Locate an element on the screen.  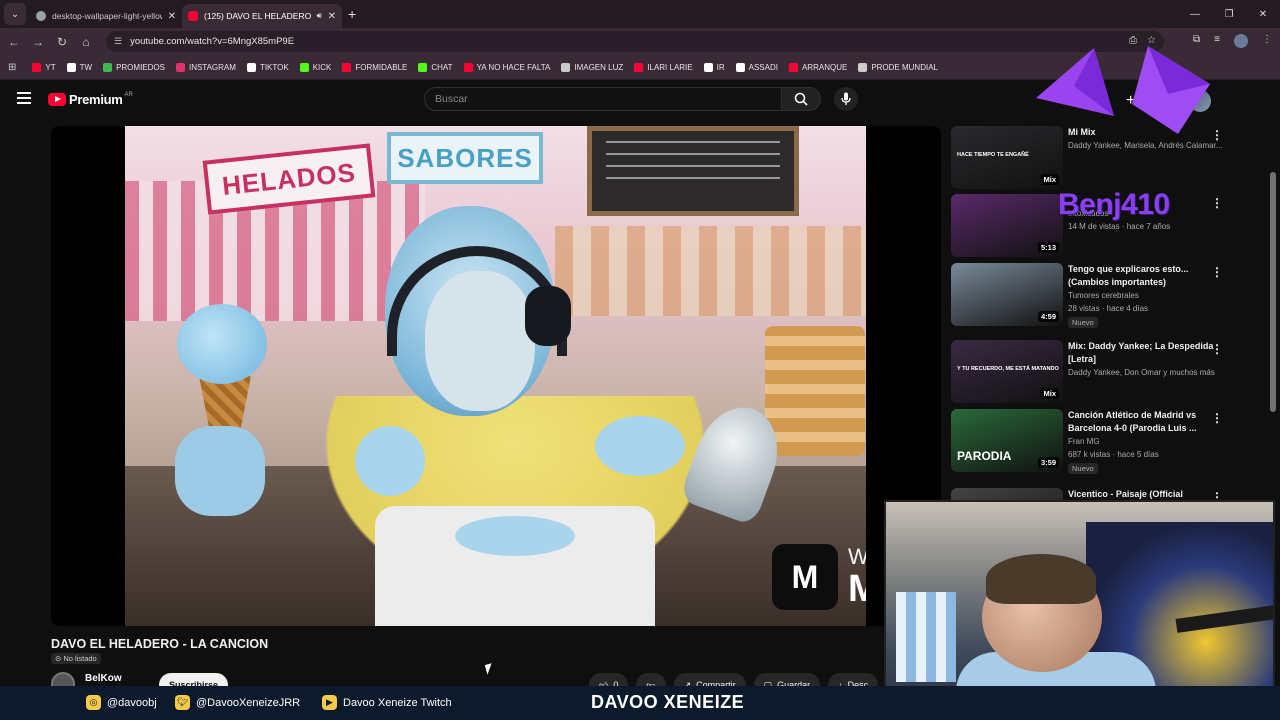
voice-search-button is located at coordinates (846, 99).